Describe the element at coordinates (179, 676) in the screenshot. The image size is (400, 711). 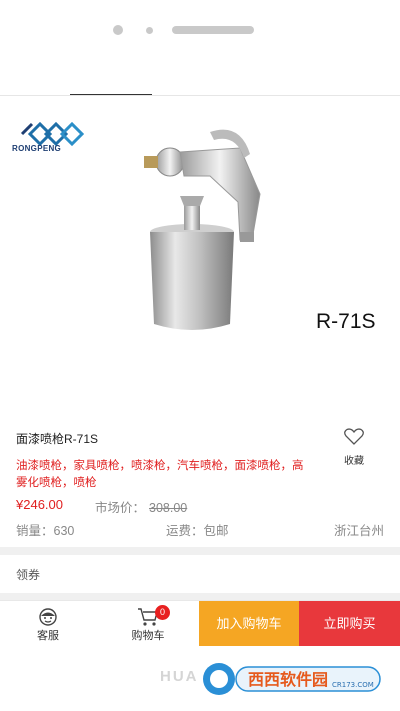
I see `device-brand-text: HUA` at that location.